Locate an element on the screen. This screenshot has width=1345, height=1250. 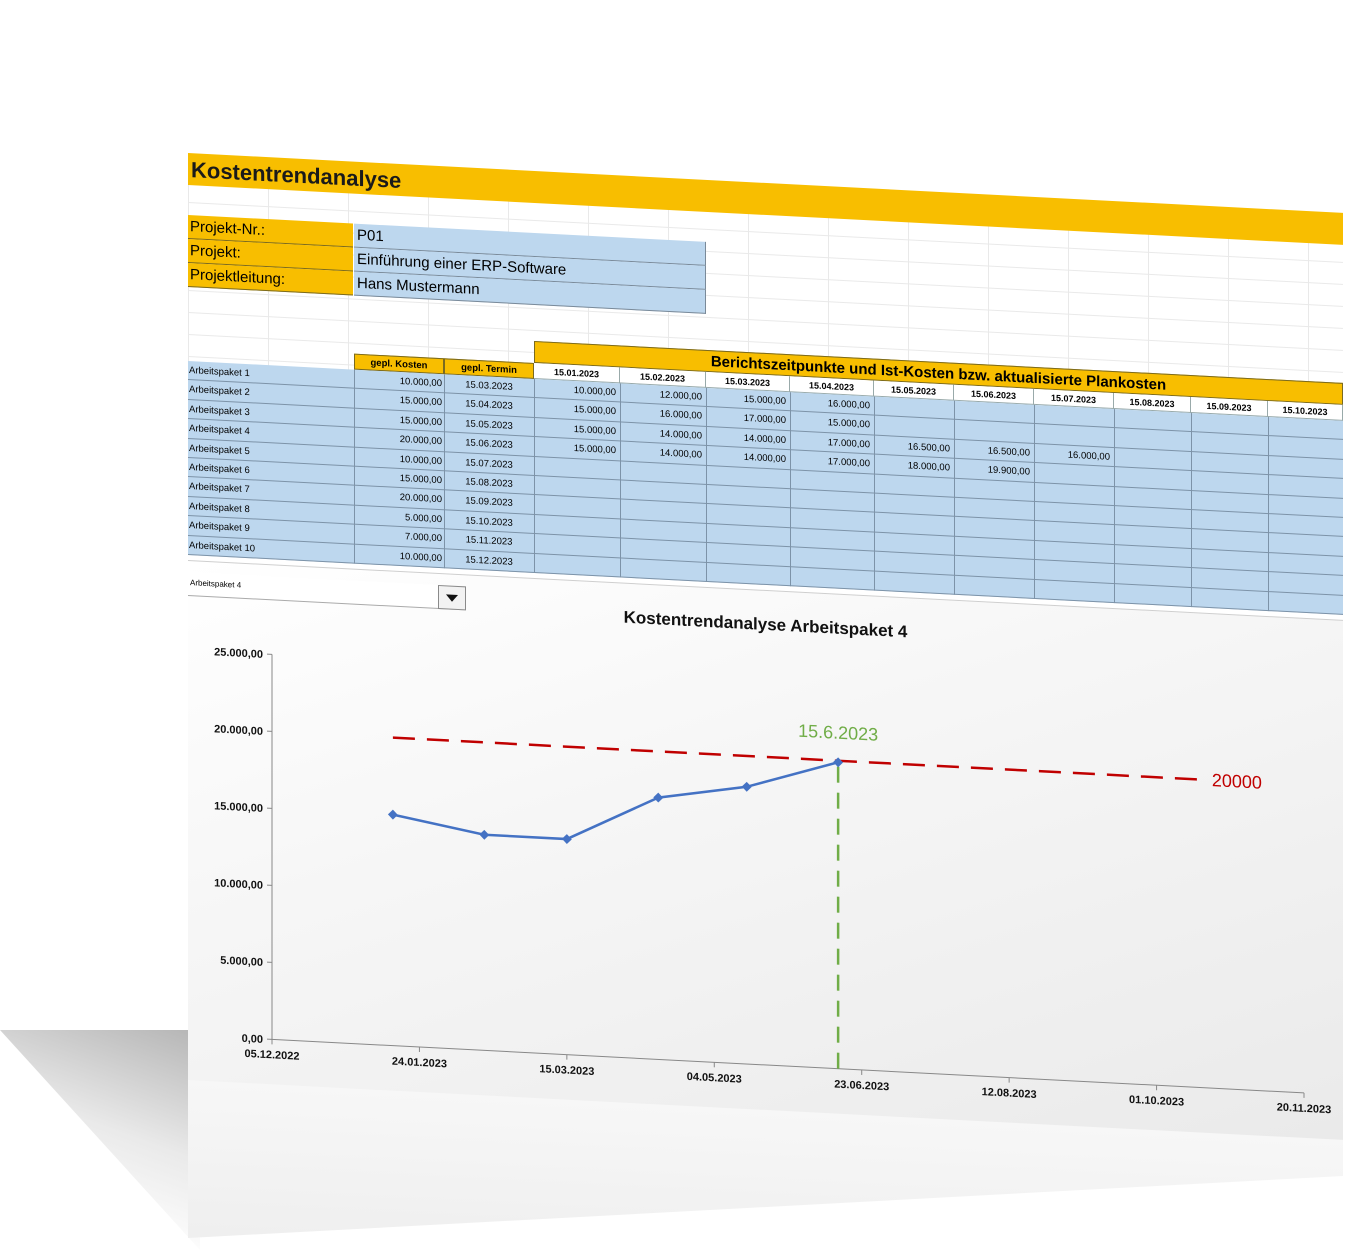
x-tick-label: 12.08.2023 is located at coordinates (1009, 1093).